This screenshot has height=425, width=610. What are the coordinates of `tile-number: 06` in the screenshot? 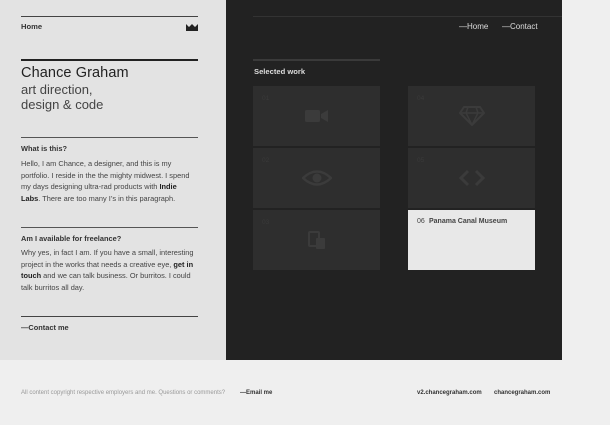 It's located at (421, 221).